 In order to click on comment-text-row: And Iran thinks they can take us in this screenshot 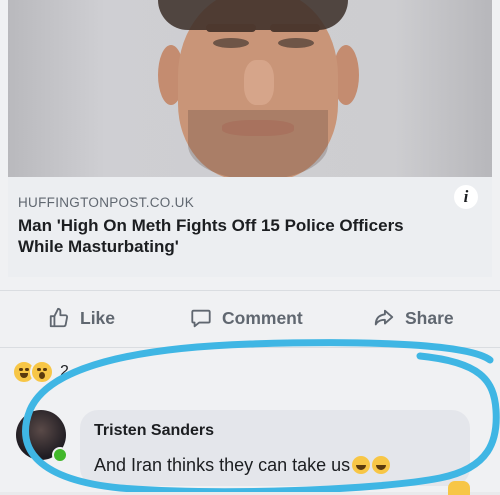, I will do `click(242, 465)`.